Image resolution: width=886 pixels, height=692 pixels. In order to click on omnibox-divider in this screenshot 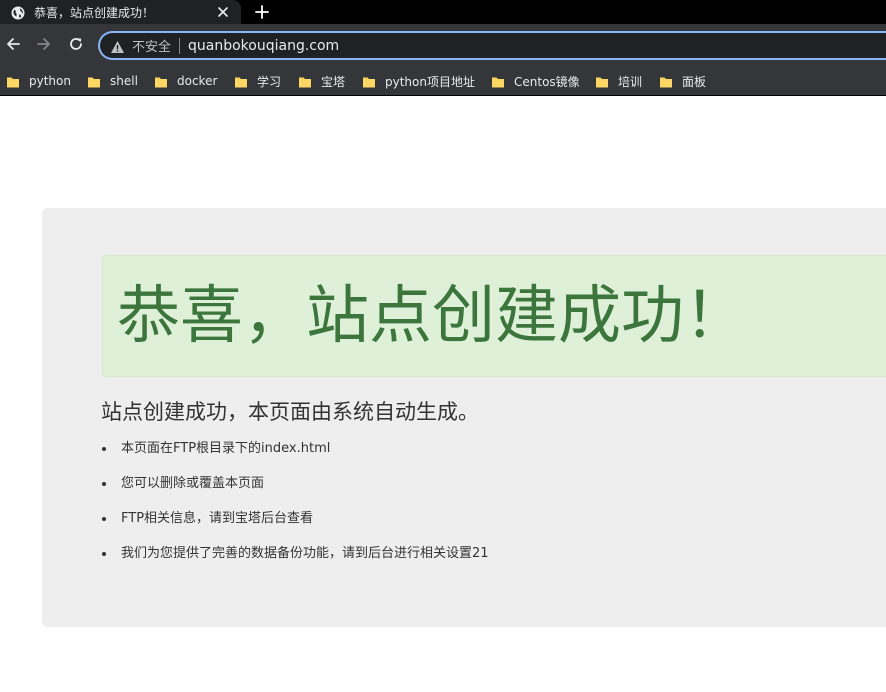, I will do `click(180, 45)`.